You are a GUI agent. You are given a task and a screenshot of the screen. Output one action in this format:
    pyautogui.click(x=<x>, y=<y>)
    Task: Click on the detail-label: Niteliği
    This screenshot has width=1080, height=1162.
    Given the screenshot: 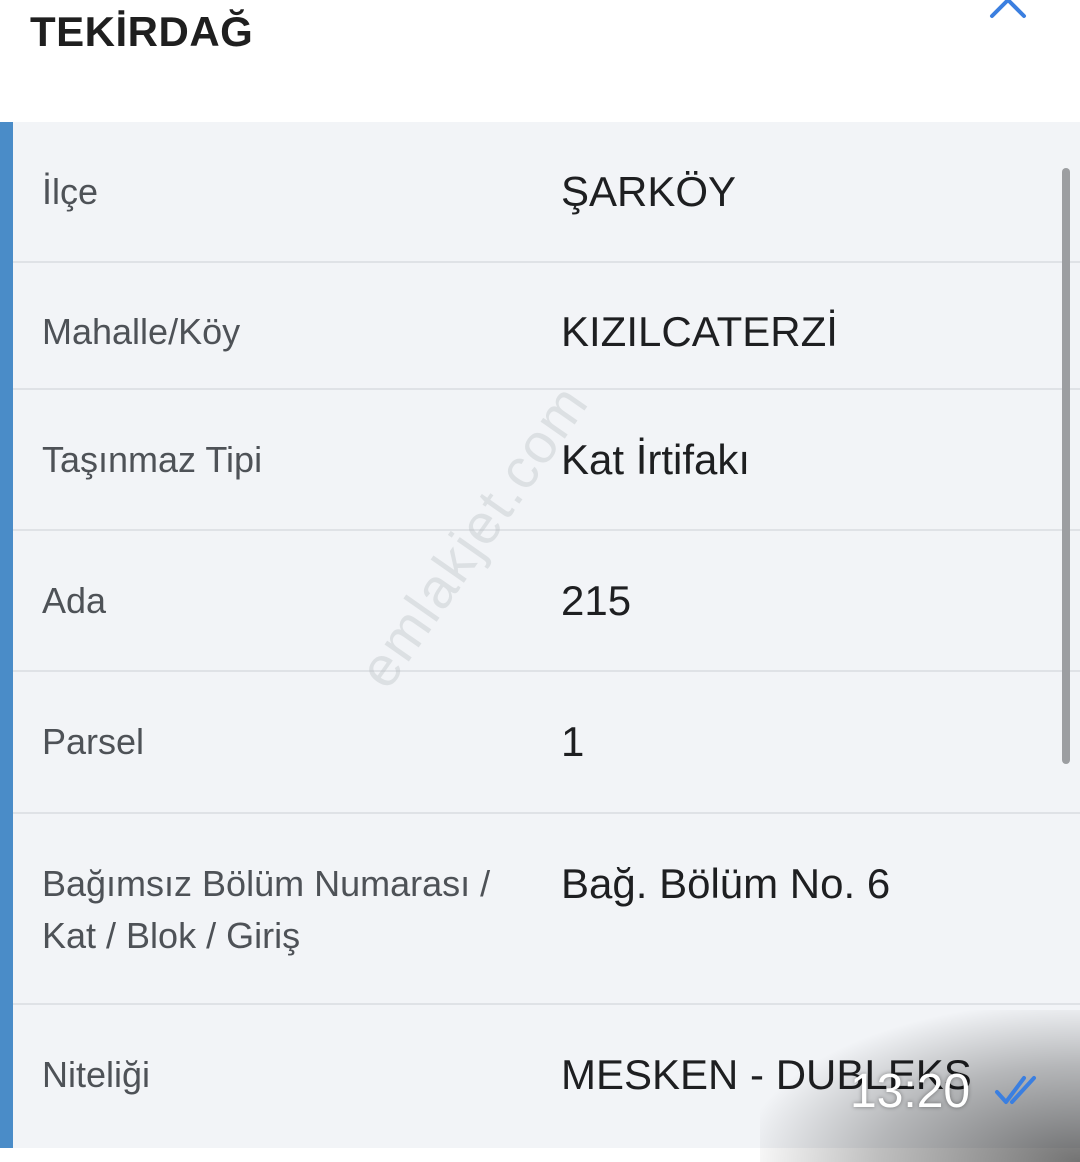 What is the action you would take?
    pyautogui.click(x=96, y=1074)
    